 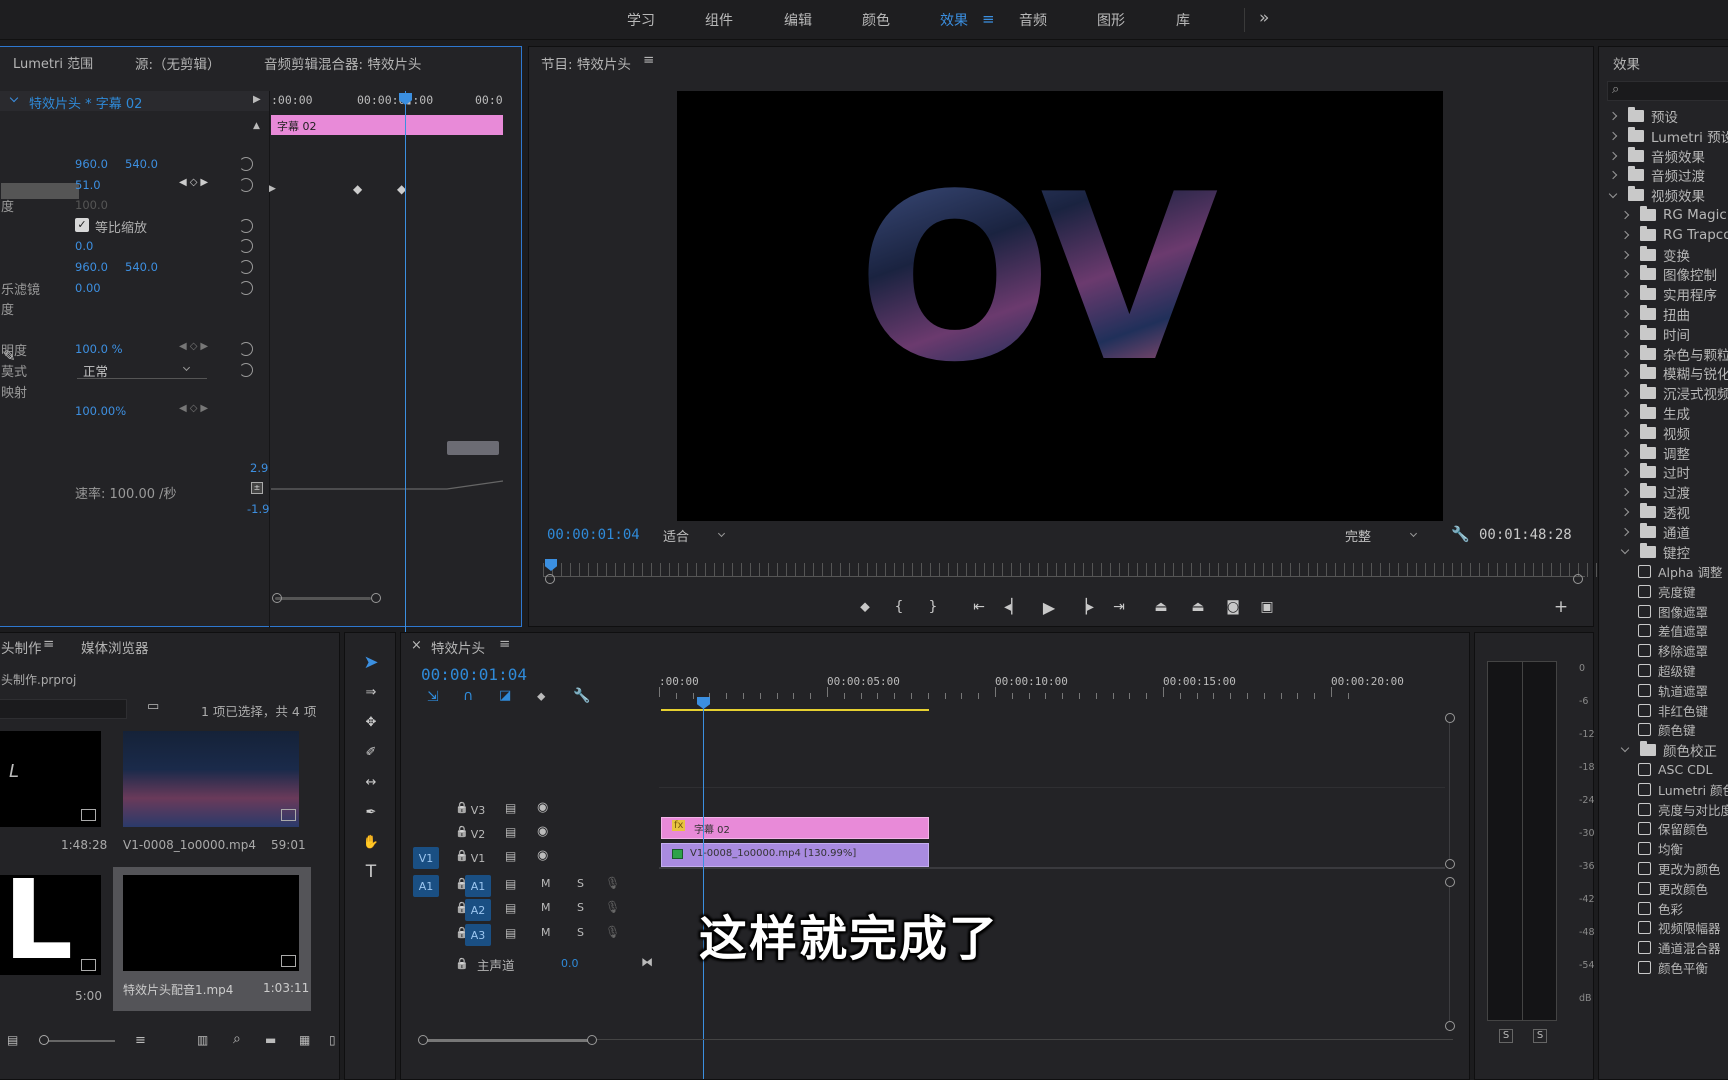 I want to click on effects-tree-item: 移除遮罩, so click(x=1671, y=651).